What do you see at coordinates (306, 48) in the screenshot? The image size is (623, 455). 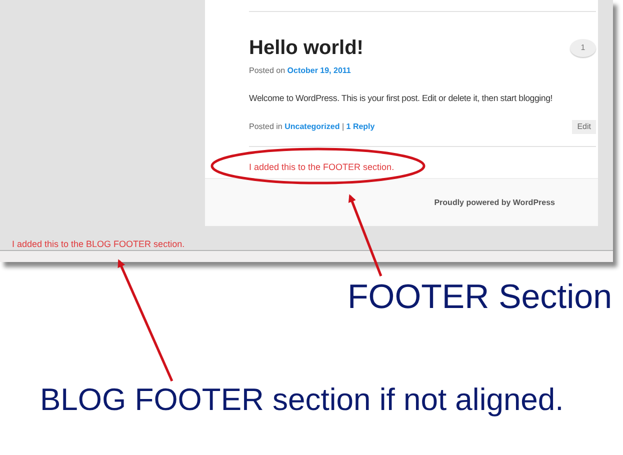 I see `post-title: Hello world!` at bounding box center [306, 48].